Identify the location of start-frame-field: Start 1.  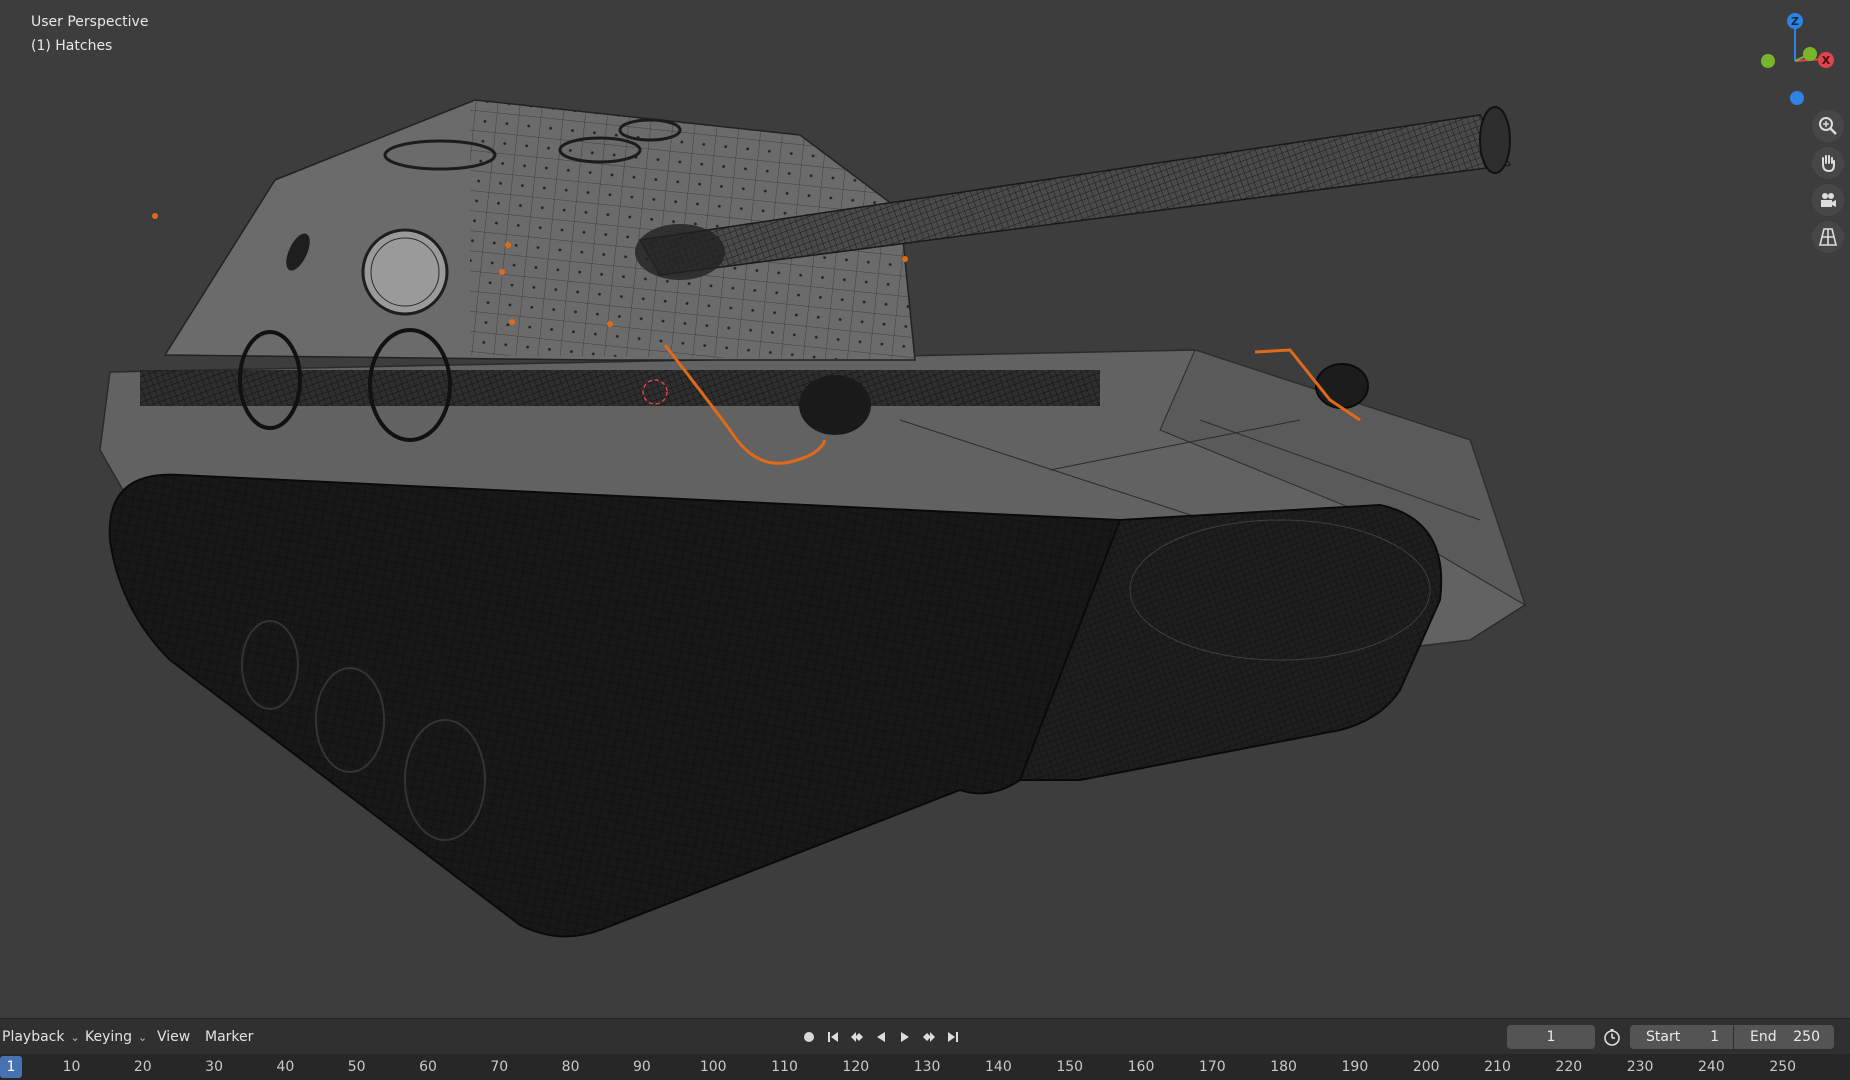
(1681, 1037).